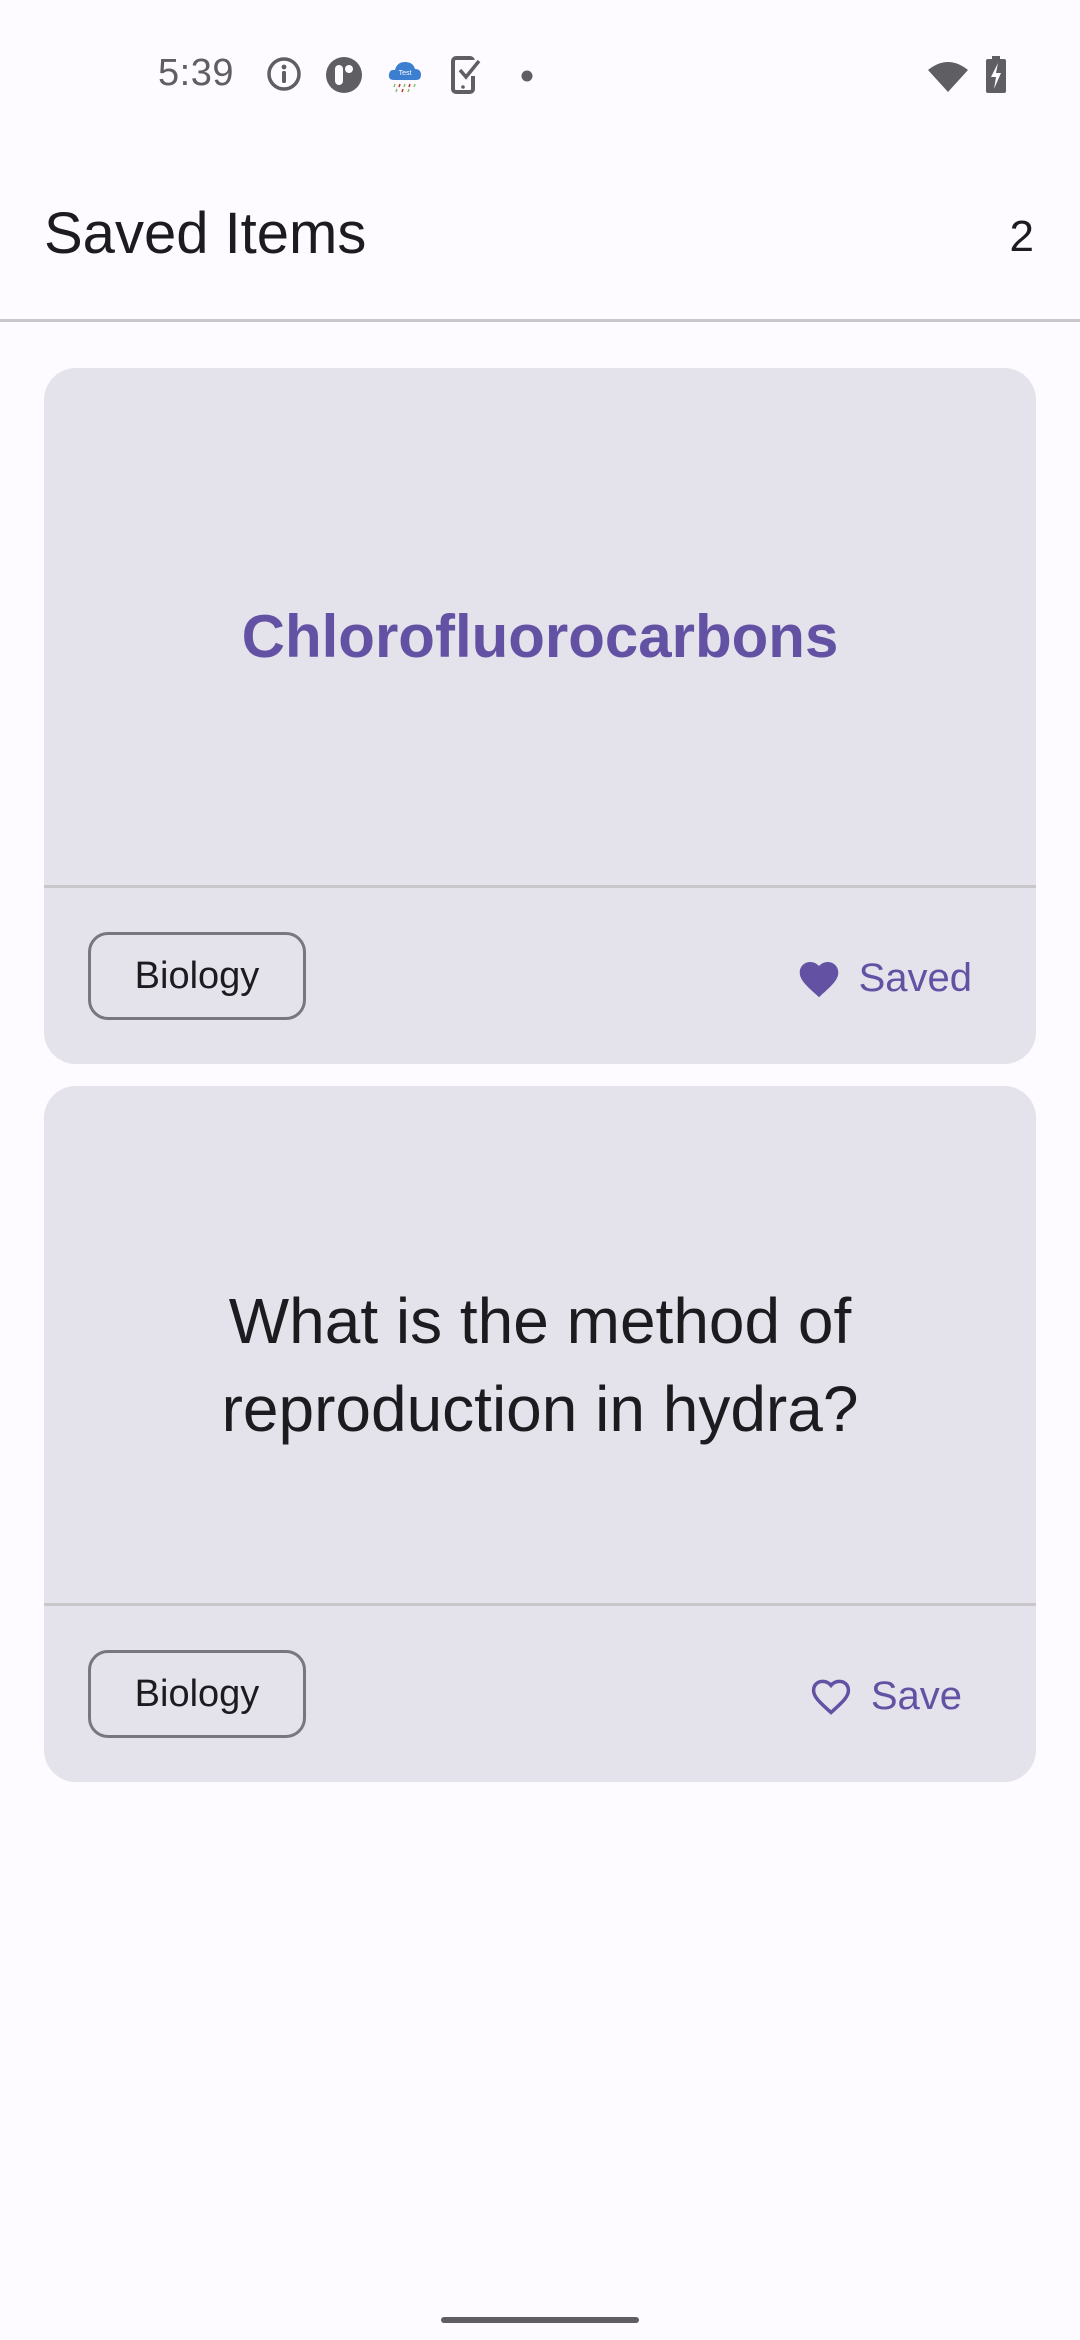  Describe the element at coordinates (819, 978) in the screenshot. I see `heart-filled-icon` at that location.